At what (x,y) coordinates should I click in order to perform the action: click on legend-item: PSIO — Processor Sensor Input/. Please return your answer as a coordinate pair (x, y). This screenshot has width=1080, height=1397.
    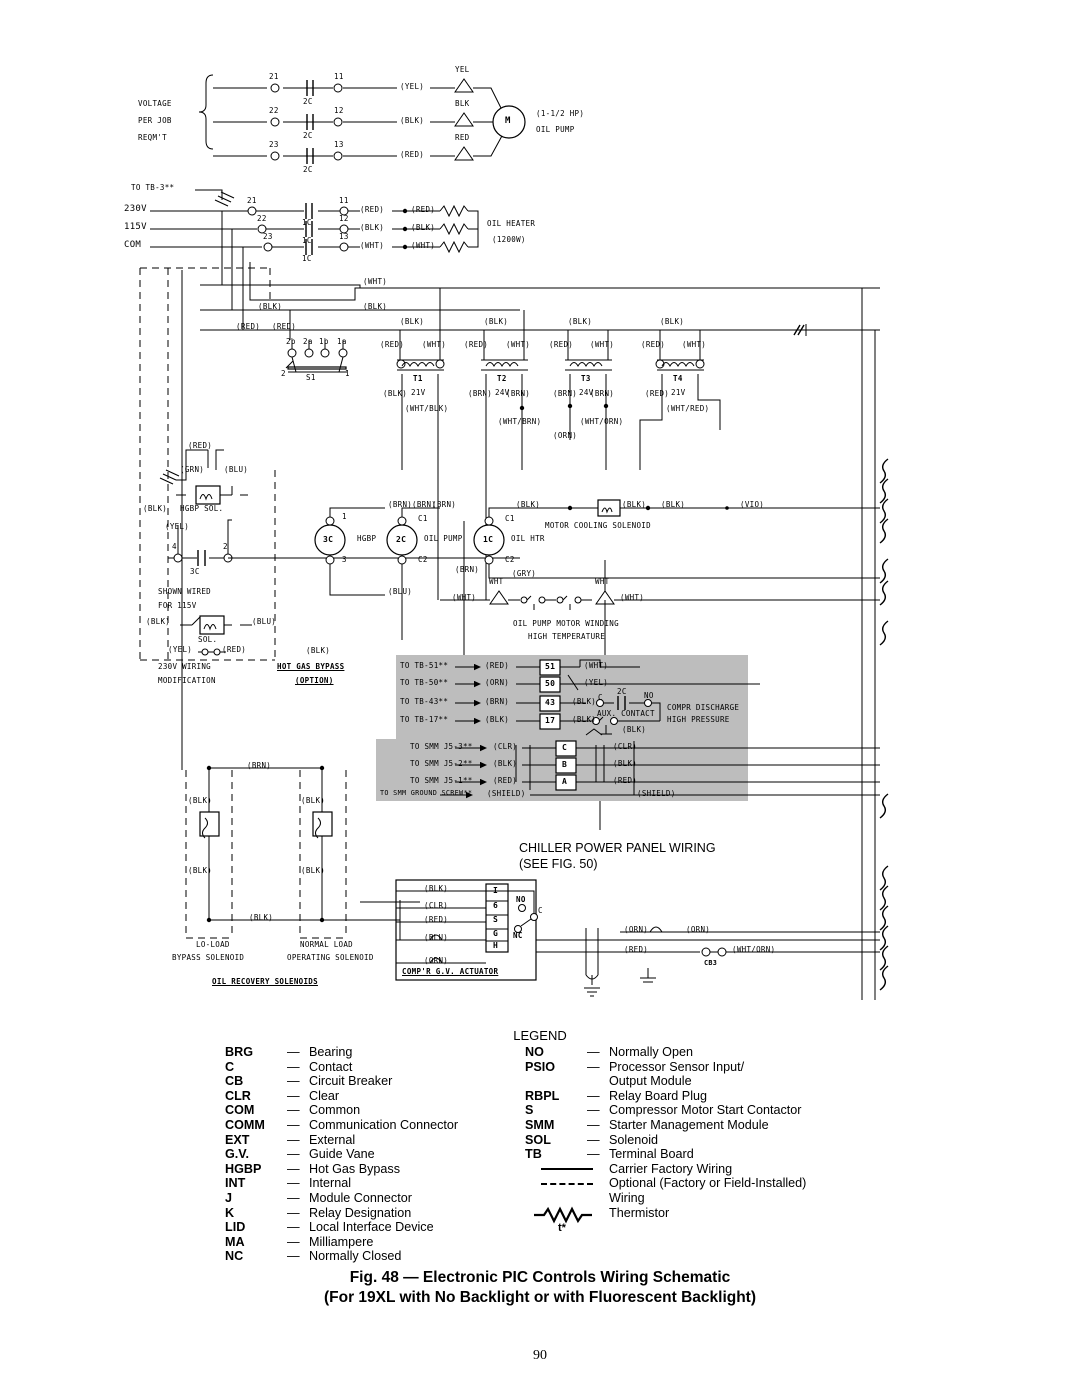
    Looking at the image, I should click on (690, 1067).